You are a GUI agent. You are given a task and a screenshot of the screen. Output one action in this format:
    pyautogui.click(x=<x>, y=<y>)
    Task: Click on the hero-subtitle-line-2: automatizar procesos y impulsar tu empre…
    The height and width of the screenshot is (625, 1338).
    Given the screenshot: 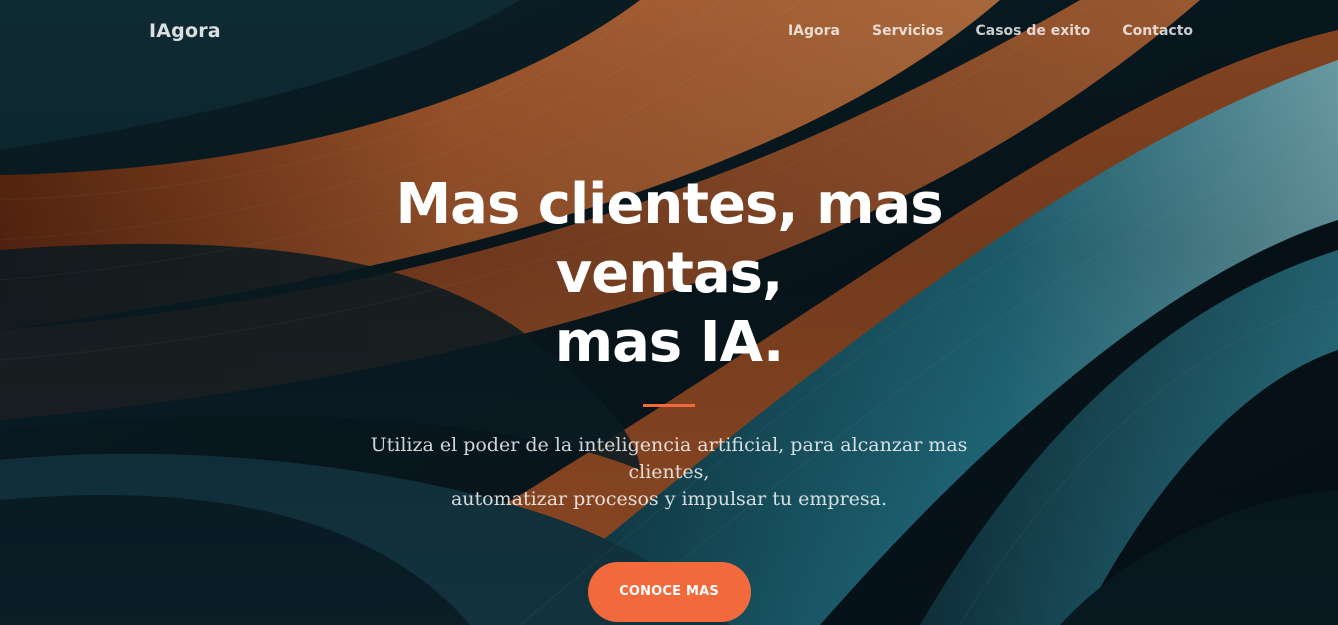 What is the action you would take?
    pyautogui.click(x=669, y=499)
    